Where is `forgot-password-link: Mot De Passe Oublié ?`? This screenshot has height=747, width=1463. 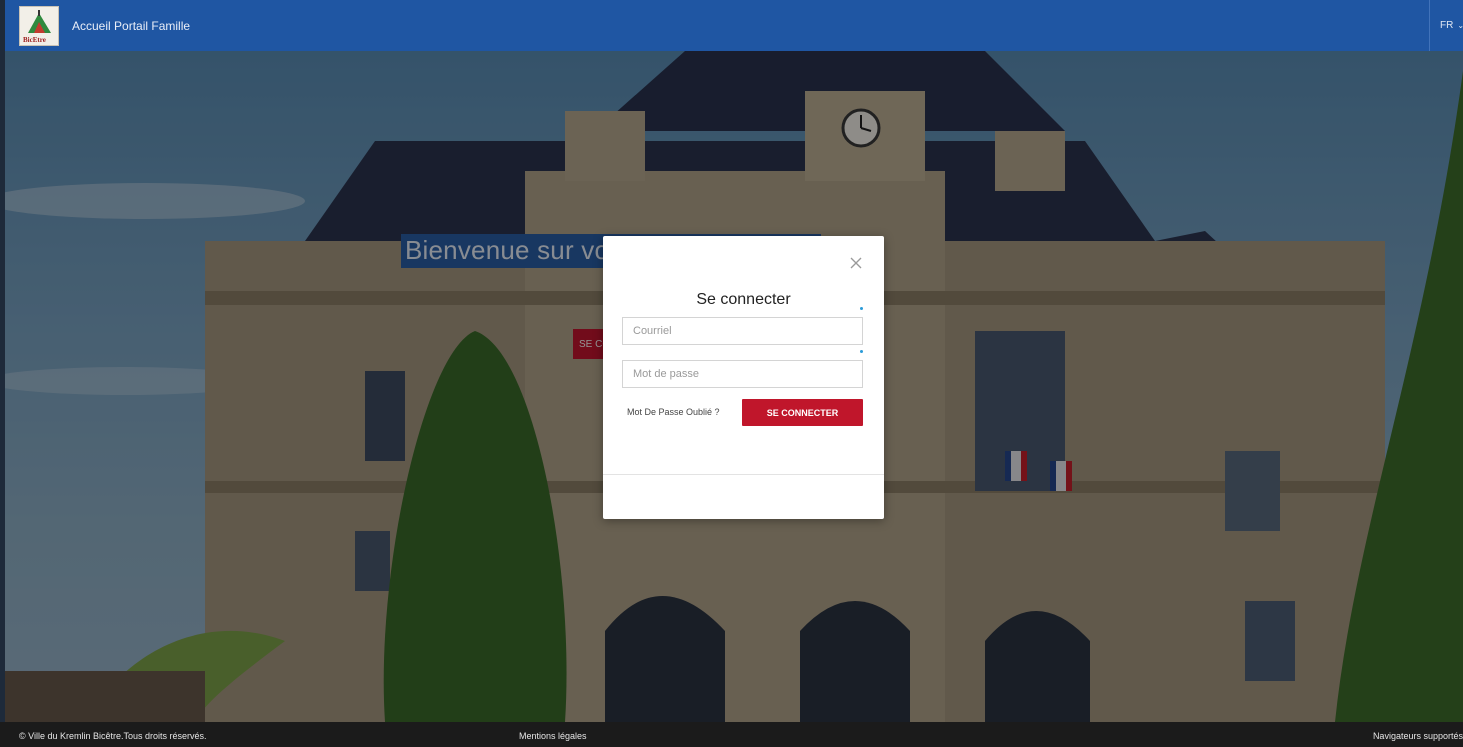 forgot-password-link: Mot De Passe Oublié ? is located at coordinates (673, 412).